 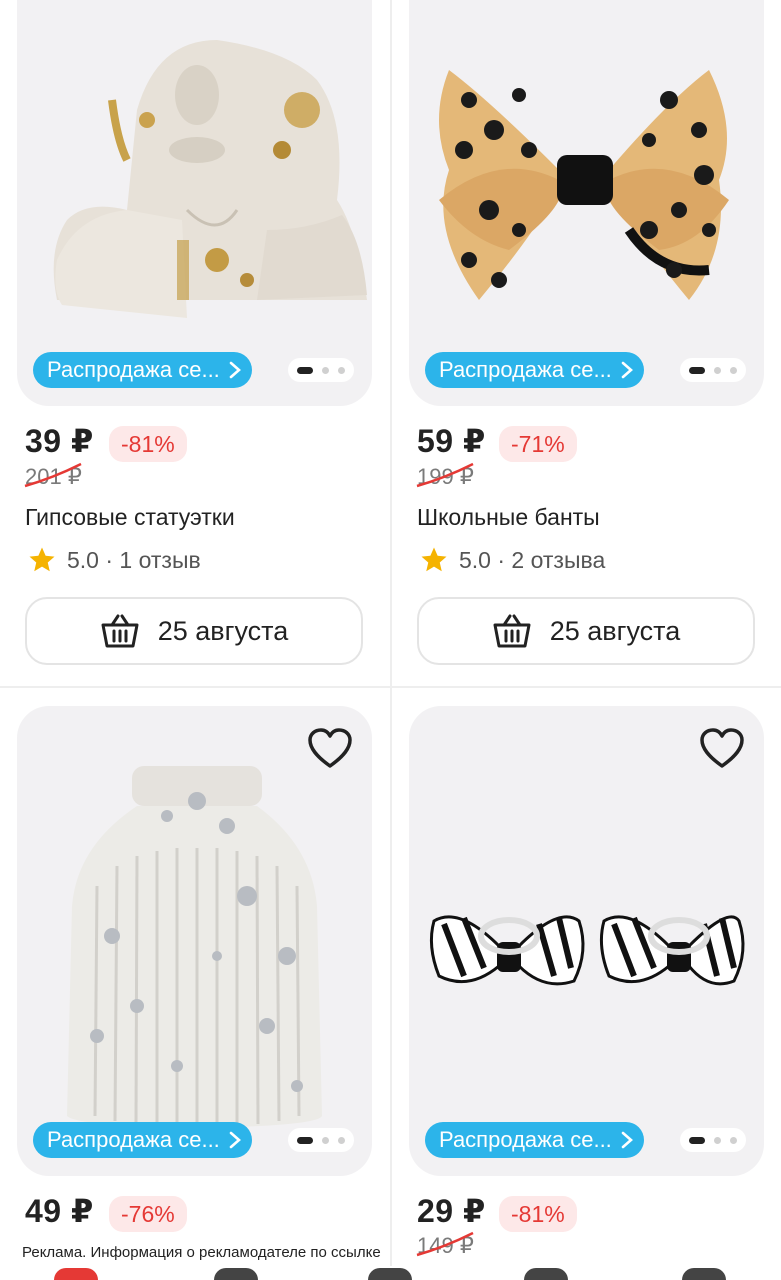 I want to click on old-price: 199 ₽, so click(x=445, y=476).